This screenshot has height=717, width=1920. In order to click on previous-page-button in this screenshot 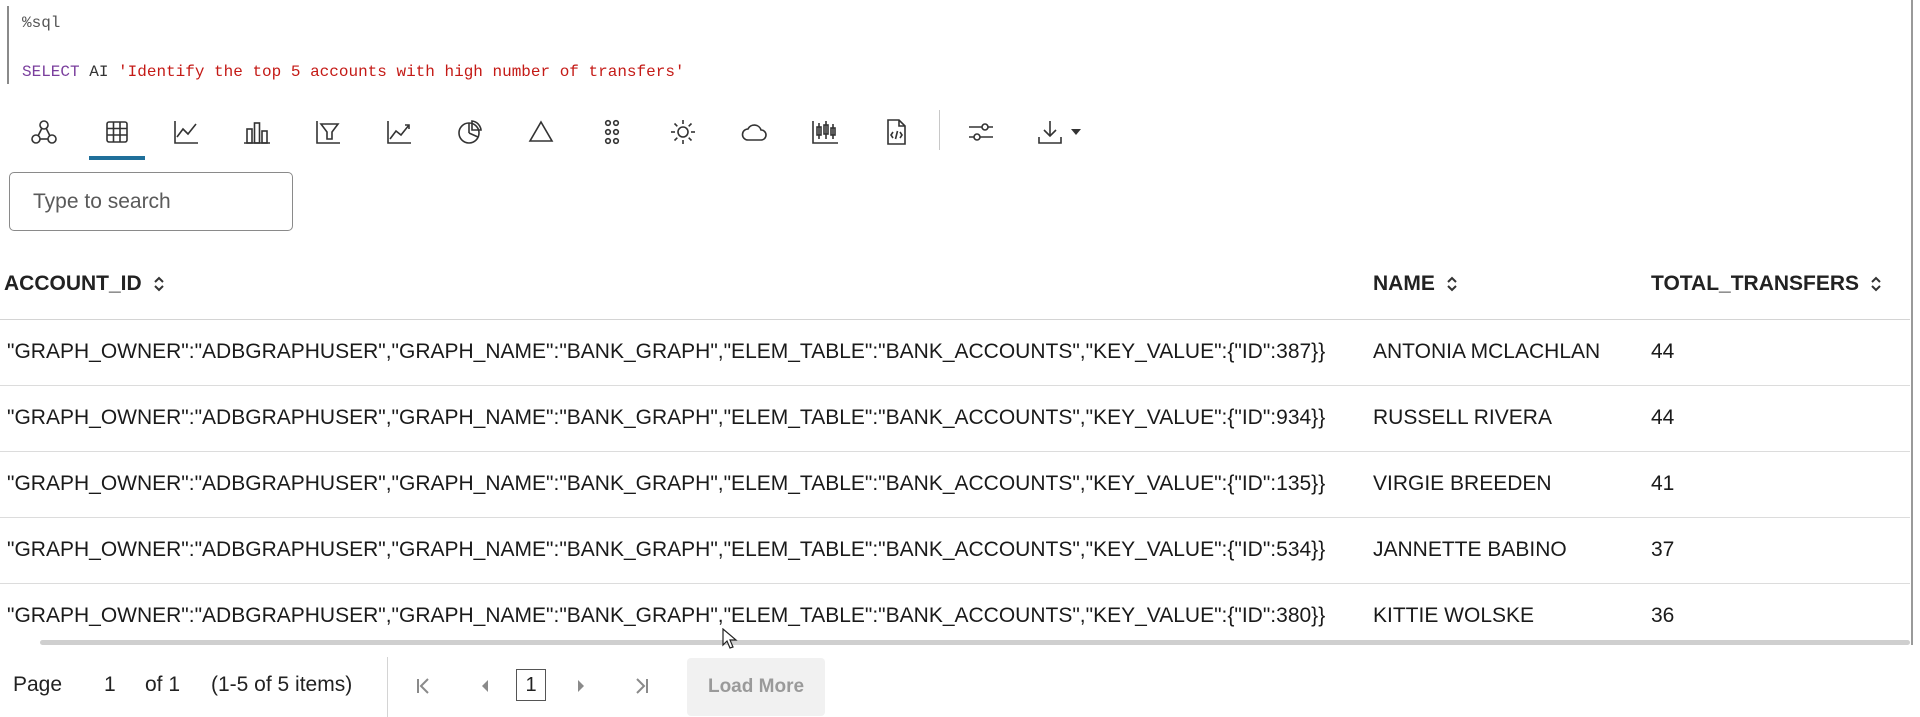, I will do `click(485, 686)`.